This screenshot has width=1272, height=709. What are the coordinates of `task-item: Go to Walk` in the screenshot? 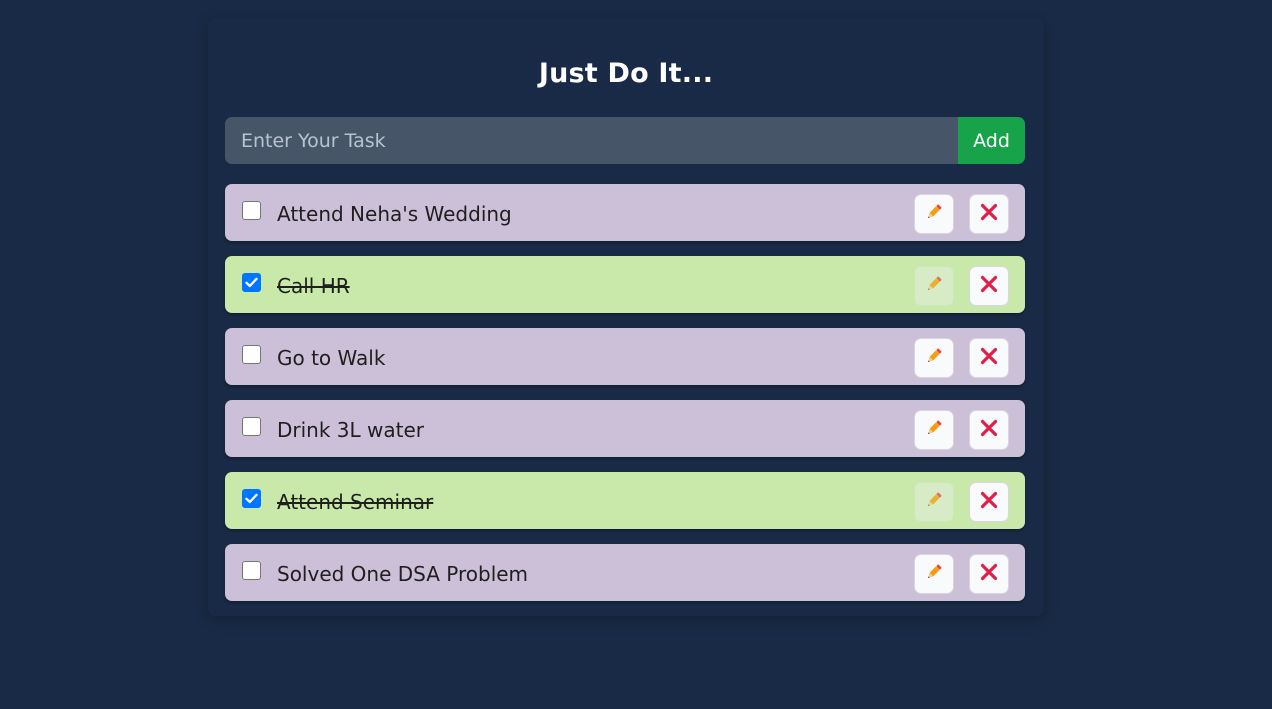 It's located at (625, 356).